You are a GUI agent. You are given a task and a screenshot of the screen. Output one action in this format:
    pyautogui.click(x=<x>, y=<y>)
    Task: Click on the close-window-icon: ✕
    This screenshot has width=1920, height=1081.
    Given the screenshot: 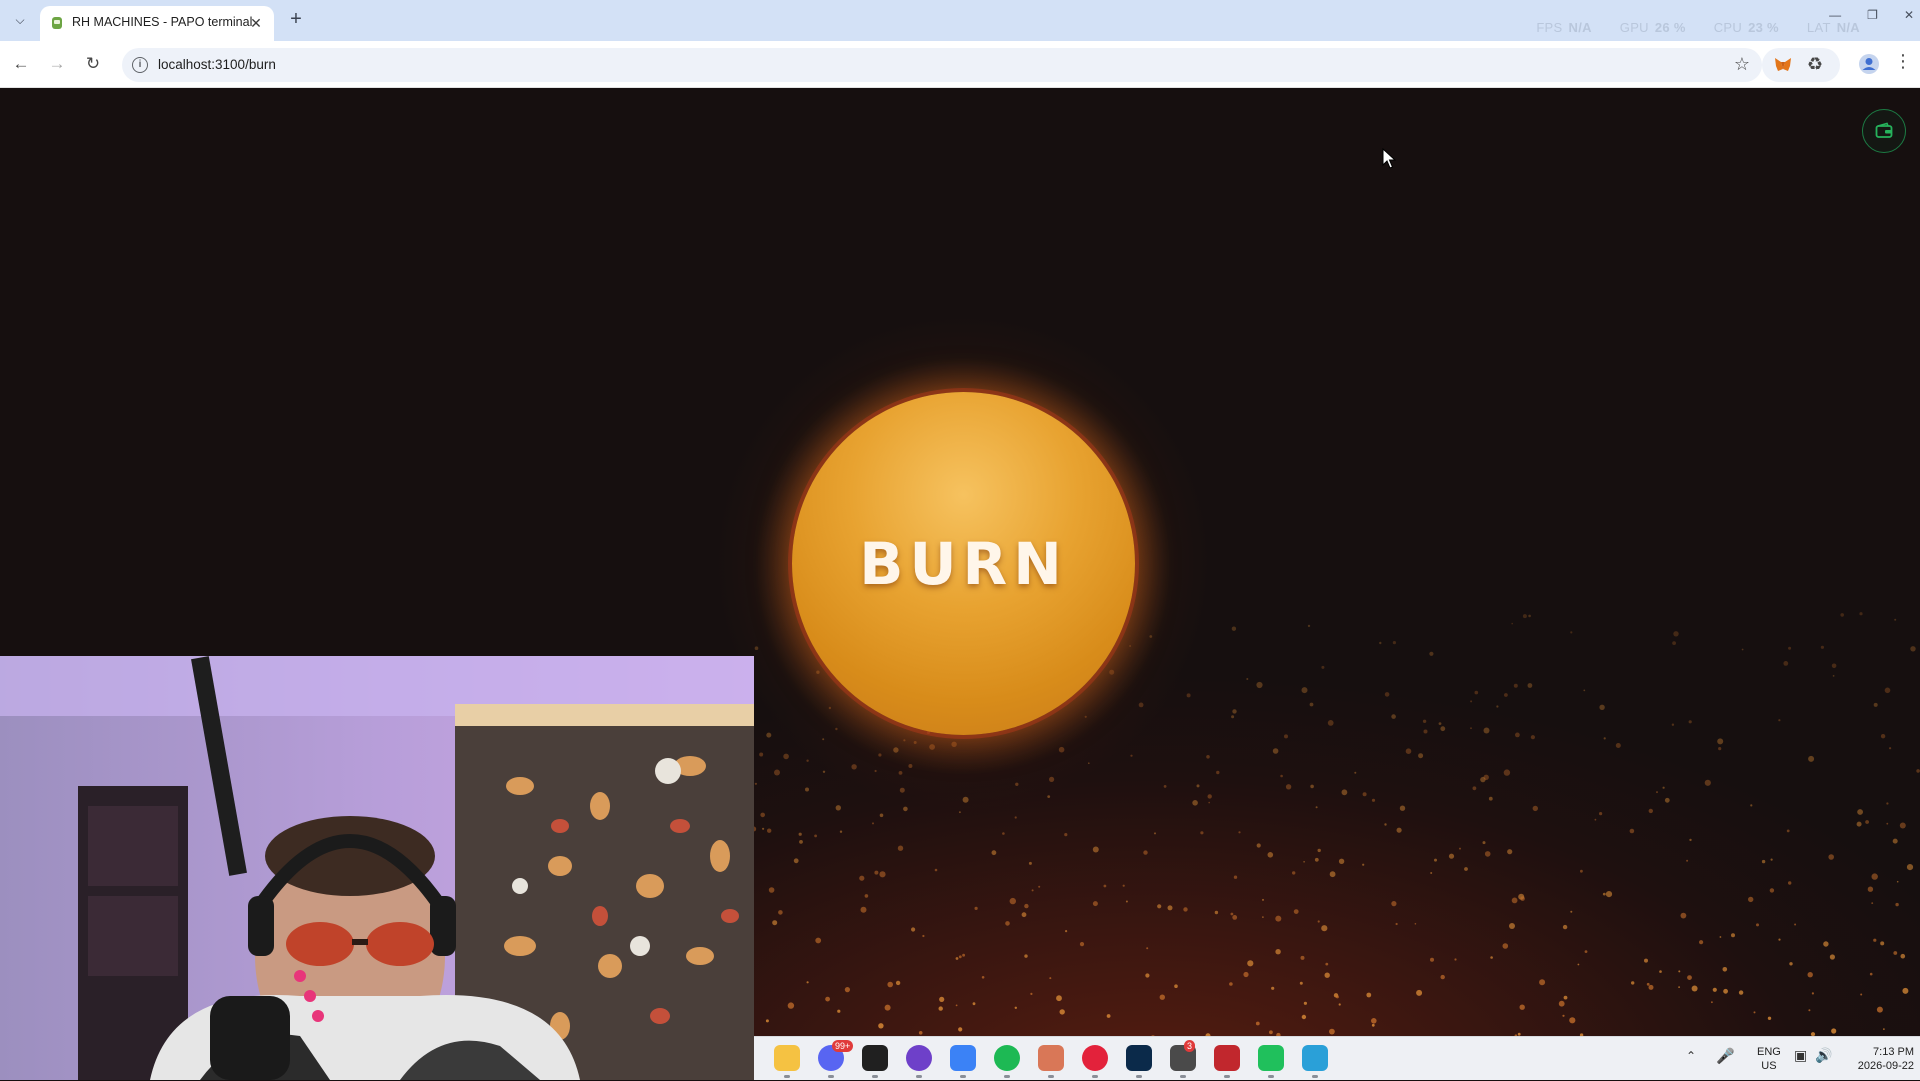 What is the action you would take?
    pyautogui.click(x=1909, y=15)
    